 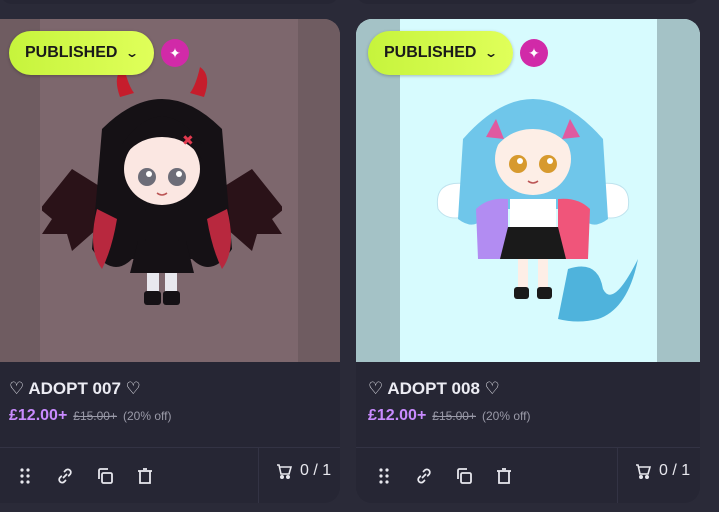 I want to click on product-title: ♡ ADOPT 007 ♡, so click(x=75, y=389).